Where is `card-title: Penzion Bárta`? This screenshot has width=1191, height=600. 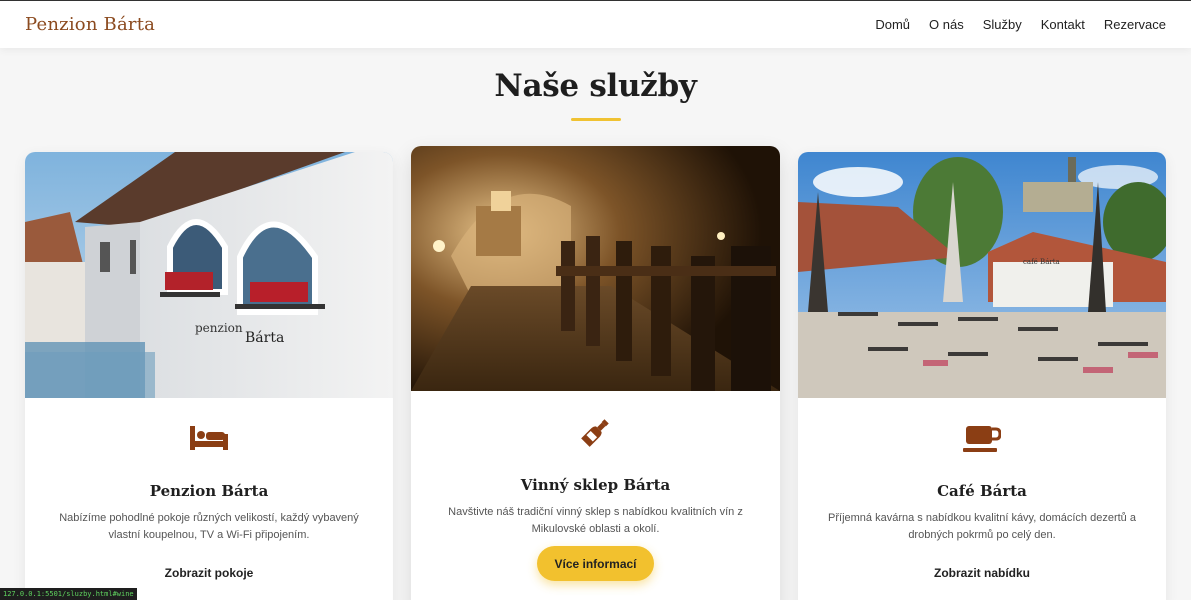
card-title: Penzion Bárta is located at coordinates (209, 491).